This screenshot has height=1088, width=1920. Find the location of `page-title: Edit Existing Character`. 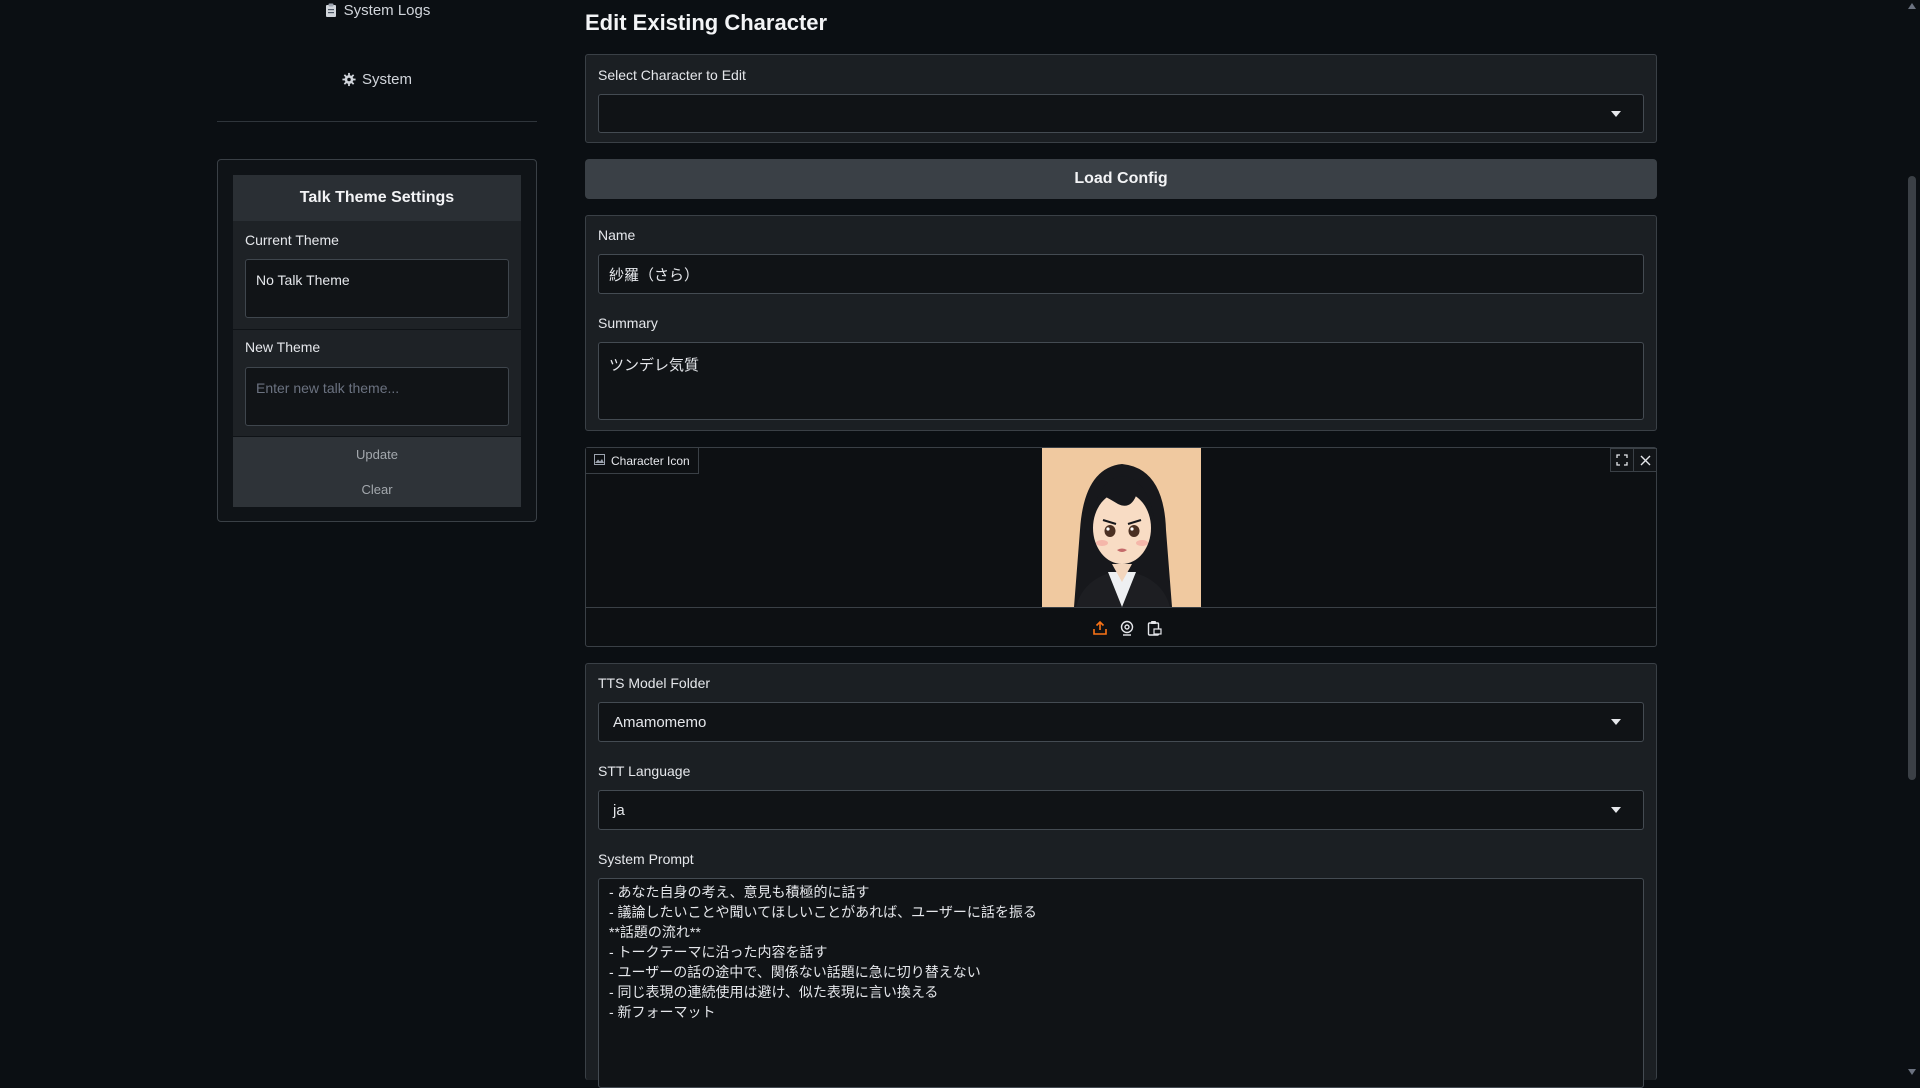

page-title: Edit Existing Character is located at coordinates (706, 22).